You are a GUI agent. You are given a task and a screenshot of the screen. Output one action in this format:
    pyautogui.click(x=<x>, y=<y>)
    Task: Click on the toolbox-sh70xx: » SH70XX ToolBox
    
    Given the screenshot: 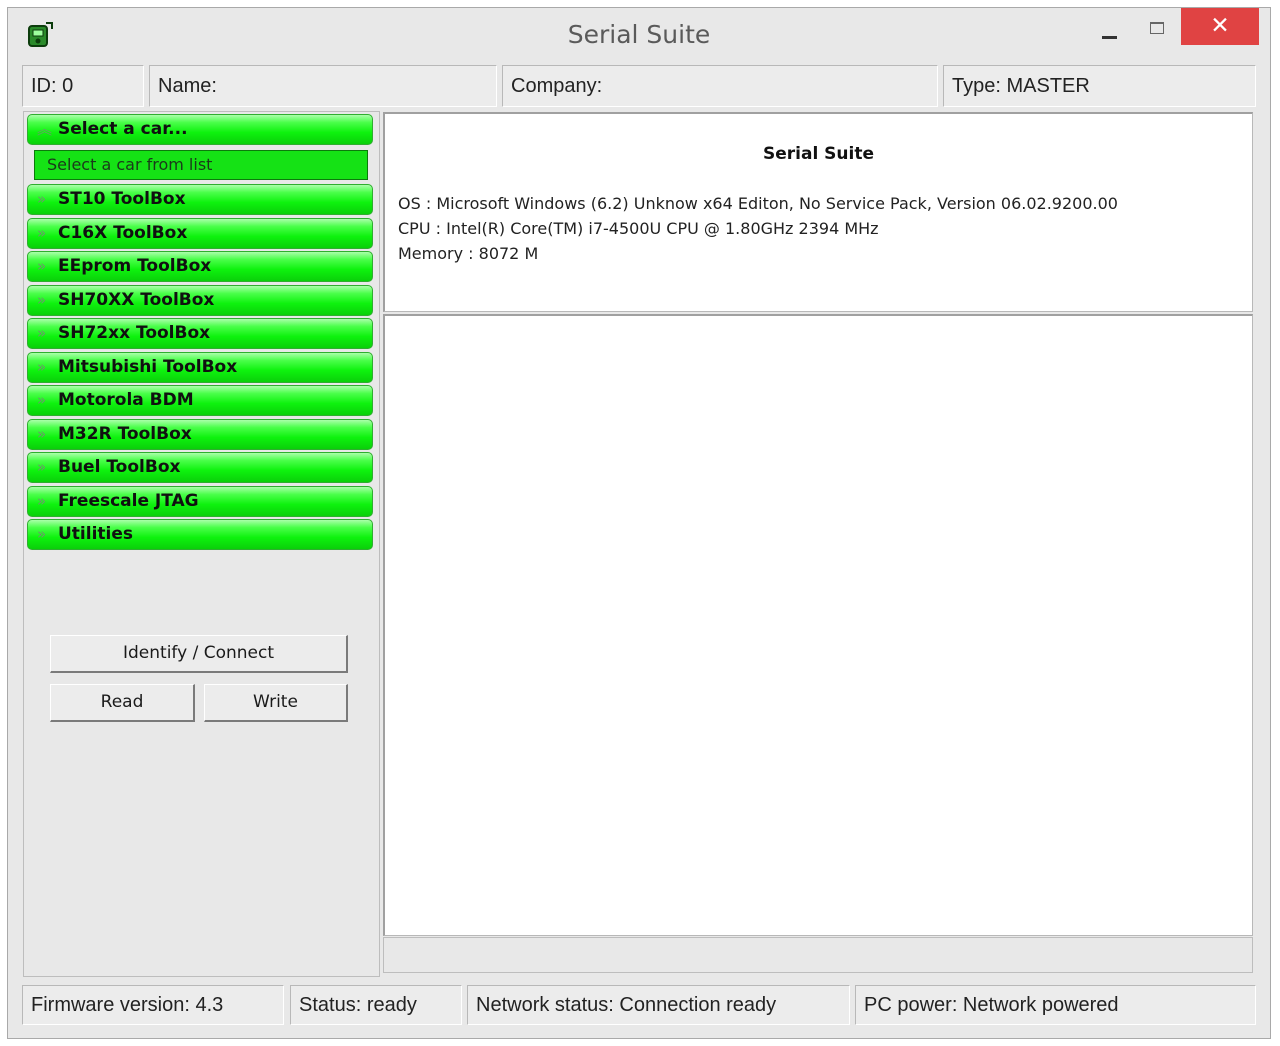 What is the action you would take?
    pyautogui.click(x=200, y=300)
    